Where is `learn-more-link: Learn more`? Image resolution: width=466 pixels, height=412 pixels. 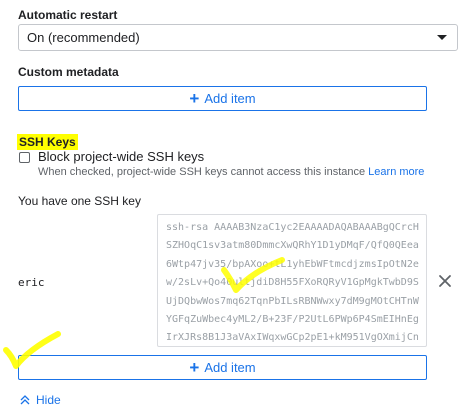 learn-more-link: Learn more is located at coordinates (396, 172).